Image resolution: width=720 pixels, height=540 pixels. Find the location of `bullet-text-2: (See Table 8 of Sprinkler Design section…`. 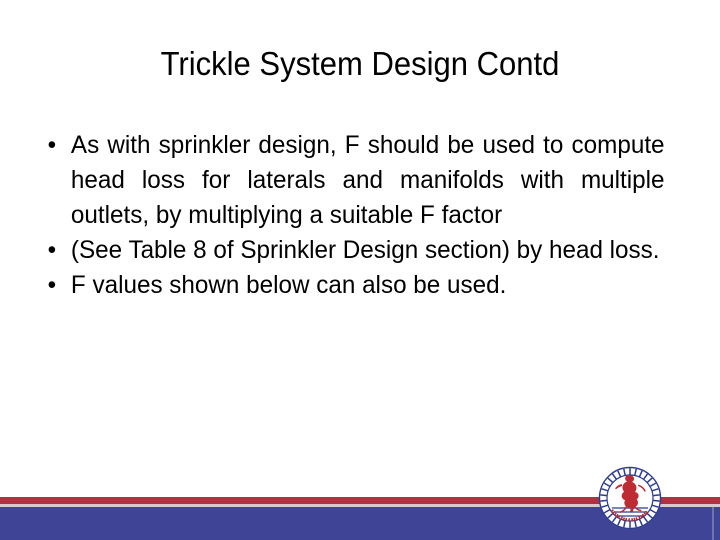

bullet-text-2: (See Table 8 of Sprinkler Design section… is located at coordinates (365, 250).